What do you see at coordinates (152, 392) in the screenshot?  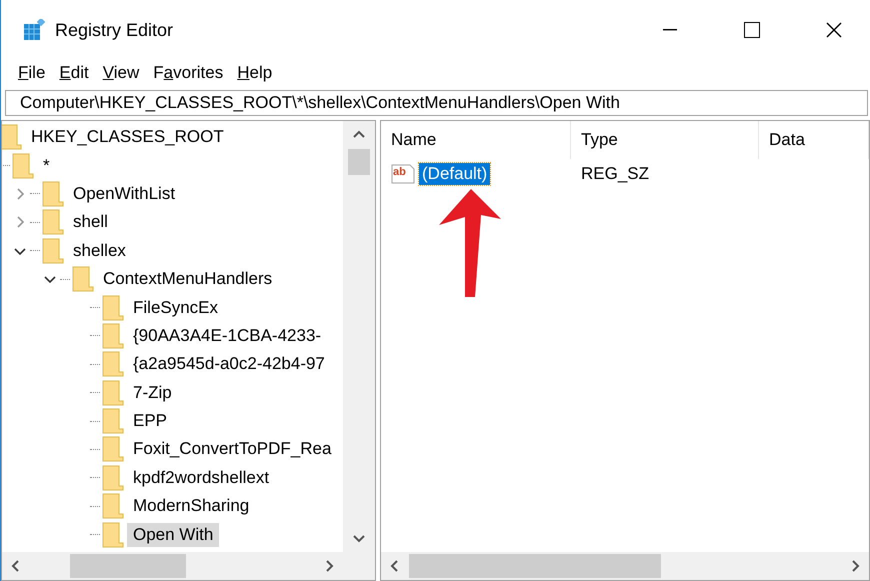 I see `tree-item: 7-Zip` at bounding box center [152, 392].